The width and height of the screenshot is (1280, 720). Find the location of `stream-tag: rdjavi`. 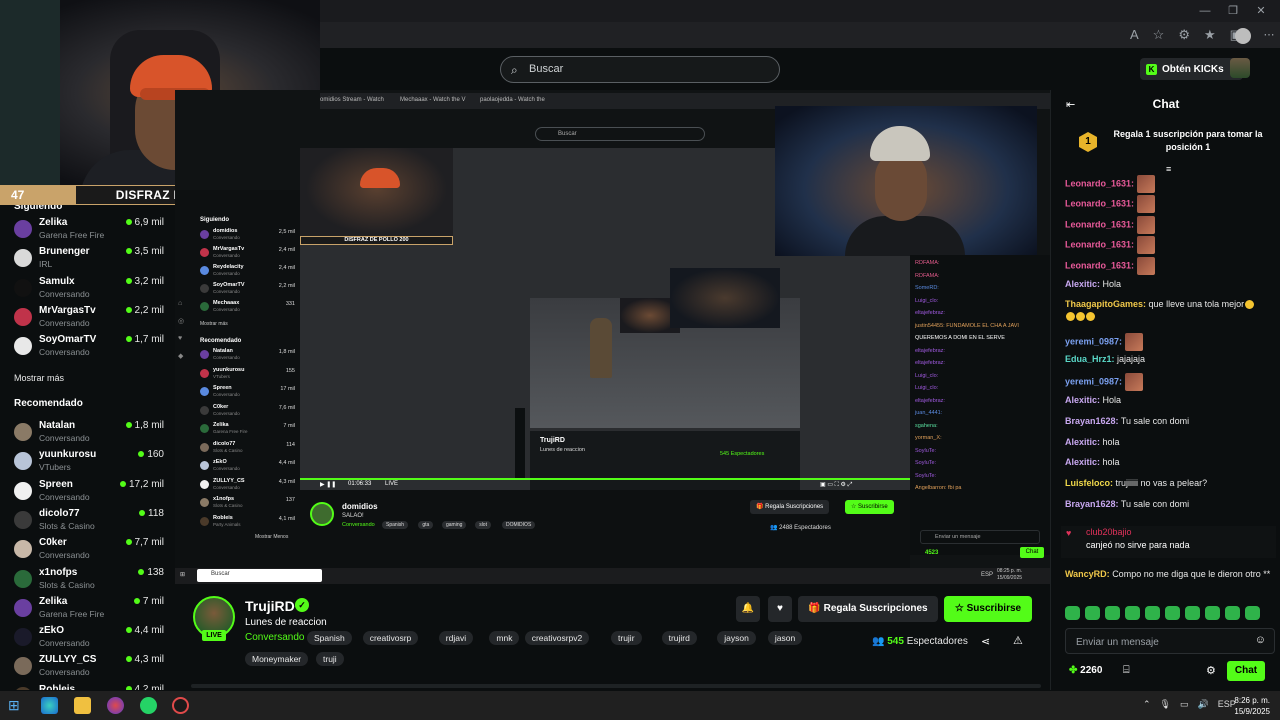

stream-tag: rdjavi is located at coordinates (456, 638).